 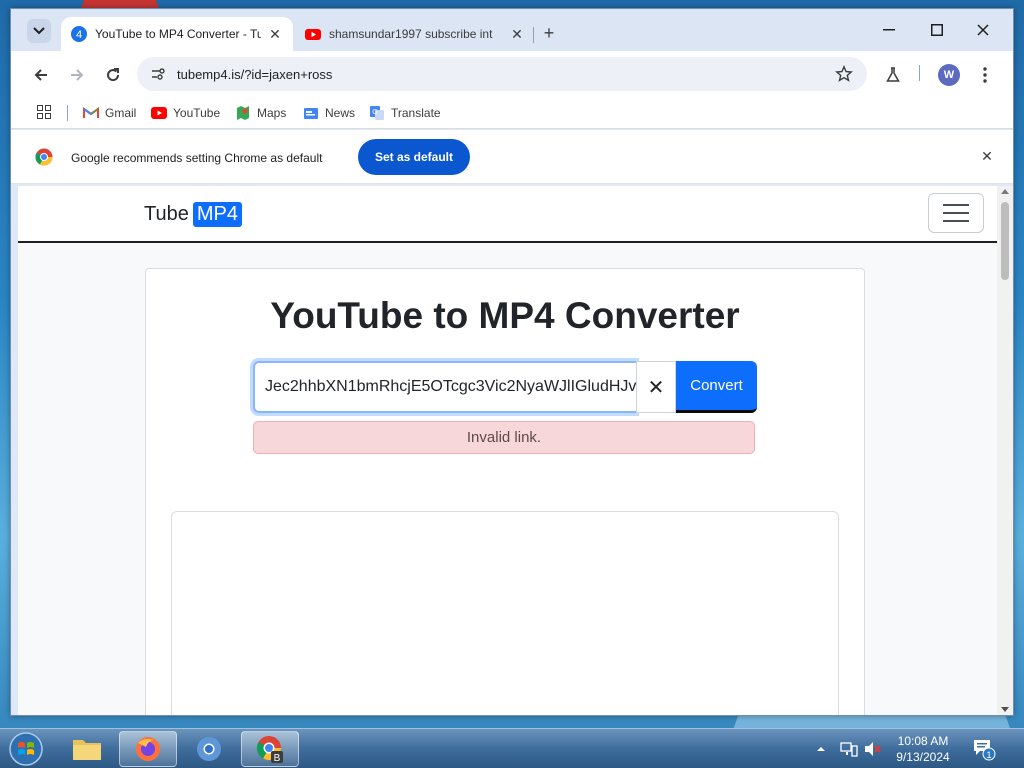 I want to click on tab-youtube-to-mp4: 4 YouTube to MP4 Converter - Tu ✕, so click(x=177, y=34).